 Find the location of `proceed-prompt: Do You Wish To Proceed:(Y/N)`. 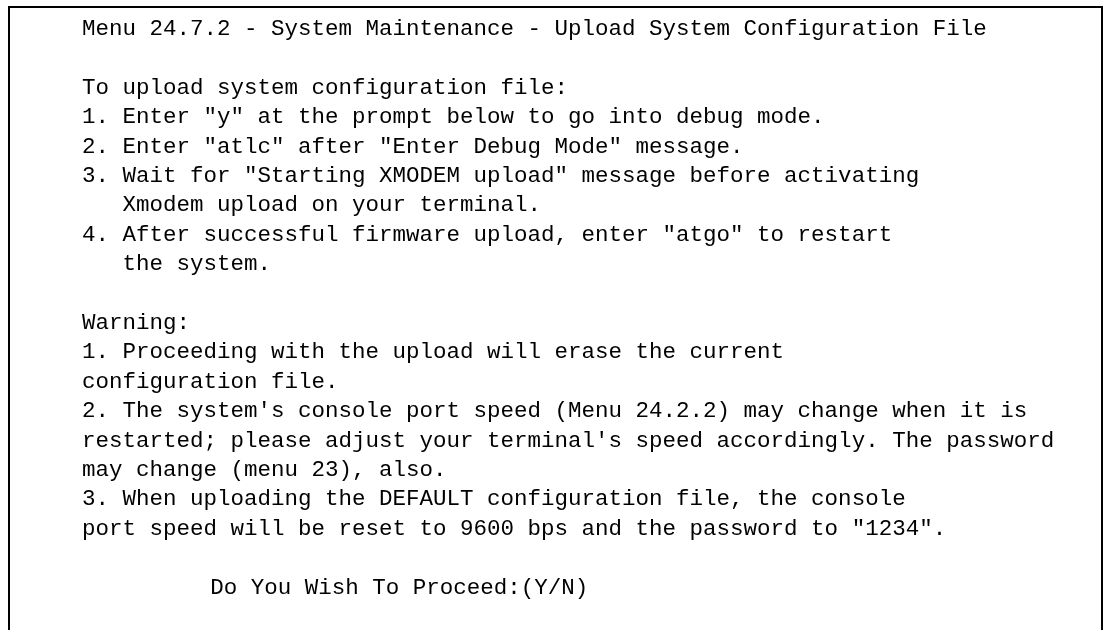

proceed-prompt: Do You Wish To Proceed:(Y/N) is located at coordinates (399, 588).